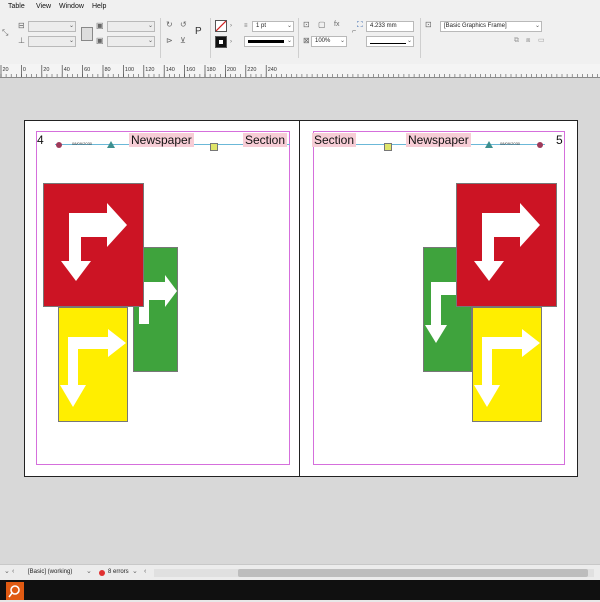 This screenshot has height=602, width=600. I want to click on horizontal-scrollbar, so click(374, 573).